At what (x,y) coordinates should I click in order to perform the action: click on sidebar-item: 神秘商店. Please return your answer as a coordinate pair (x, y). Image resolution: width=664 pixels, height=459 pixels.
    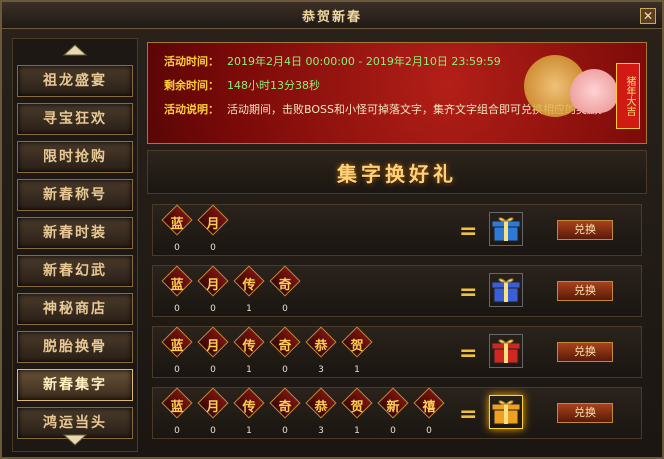
    Looking at the image, I should click on (75, 309).